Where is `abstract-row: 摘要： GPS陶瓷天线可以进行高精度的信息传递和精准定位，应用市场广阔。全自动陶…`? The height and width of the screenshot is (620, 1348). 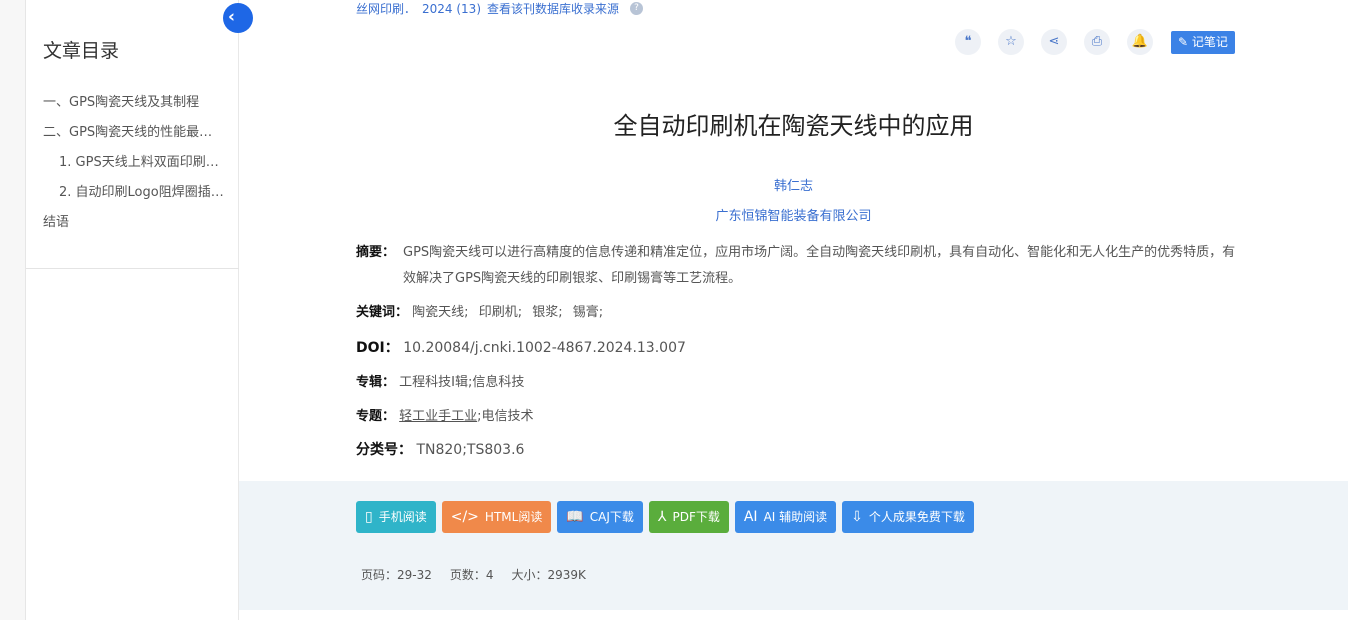
abstract-row: 摘要： GPS陶瓷天线可以进行高精度的信息传递和精准定位，应用市场广阔。全自动陶… is located at coordinates (796, 266).